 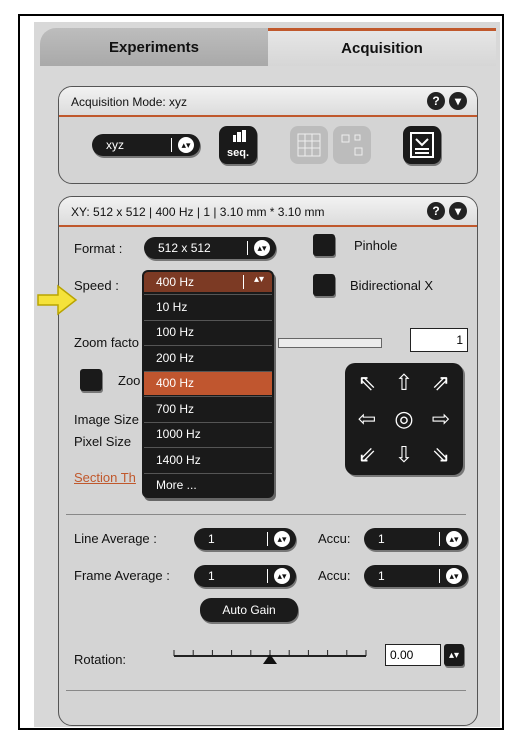 I want to click on speed-option: 700 Hz, so click(x=208, y=408).